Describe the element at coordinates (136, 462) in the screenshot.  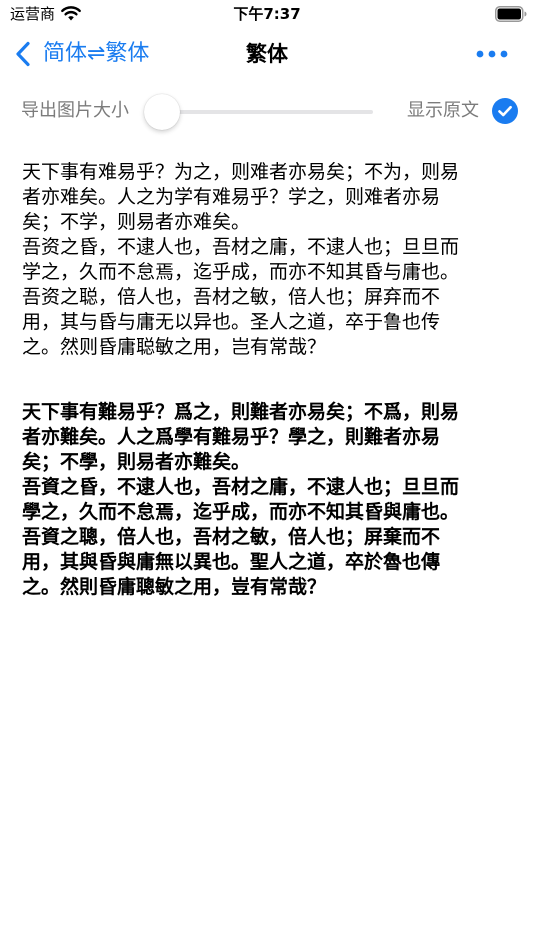
I see `text-line: 矣；不學，則易者亦難矣。` at that location.